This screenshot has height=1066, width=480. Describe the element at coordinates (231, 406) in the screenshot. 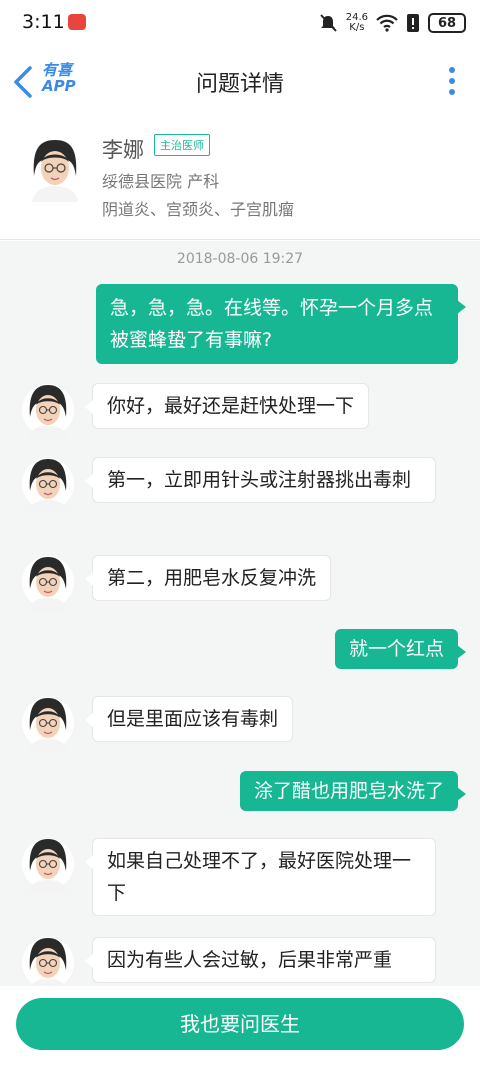

I see `message-text: 你好，最好还是赶快处理一下` at that location.